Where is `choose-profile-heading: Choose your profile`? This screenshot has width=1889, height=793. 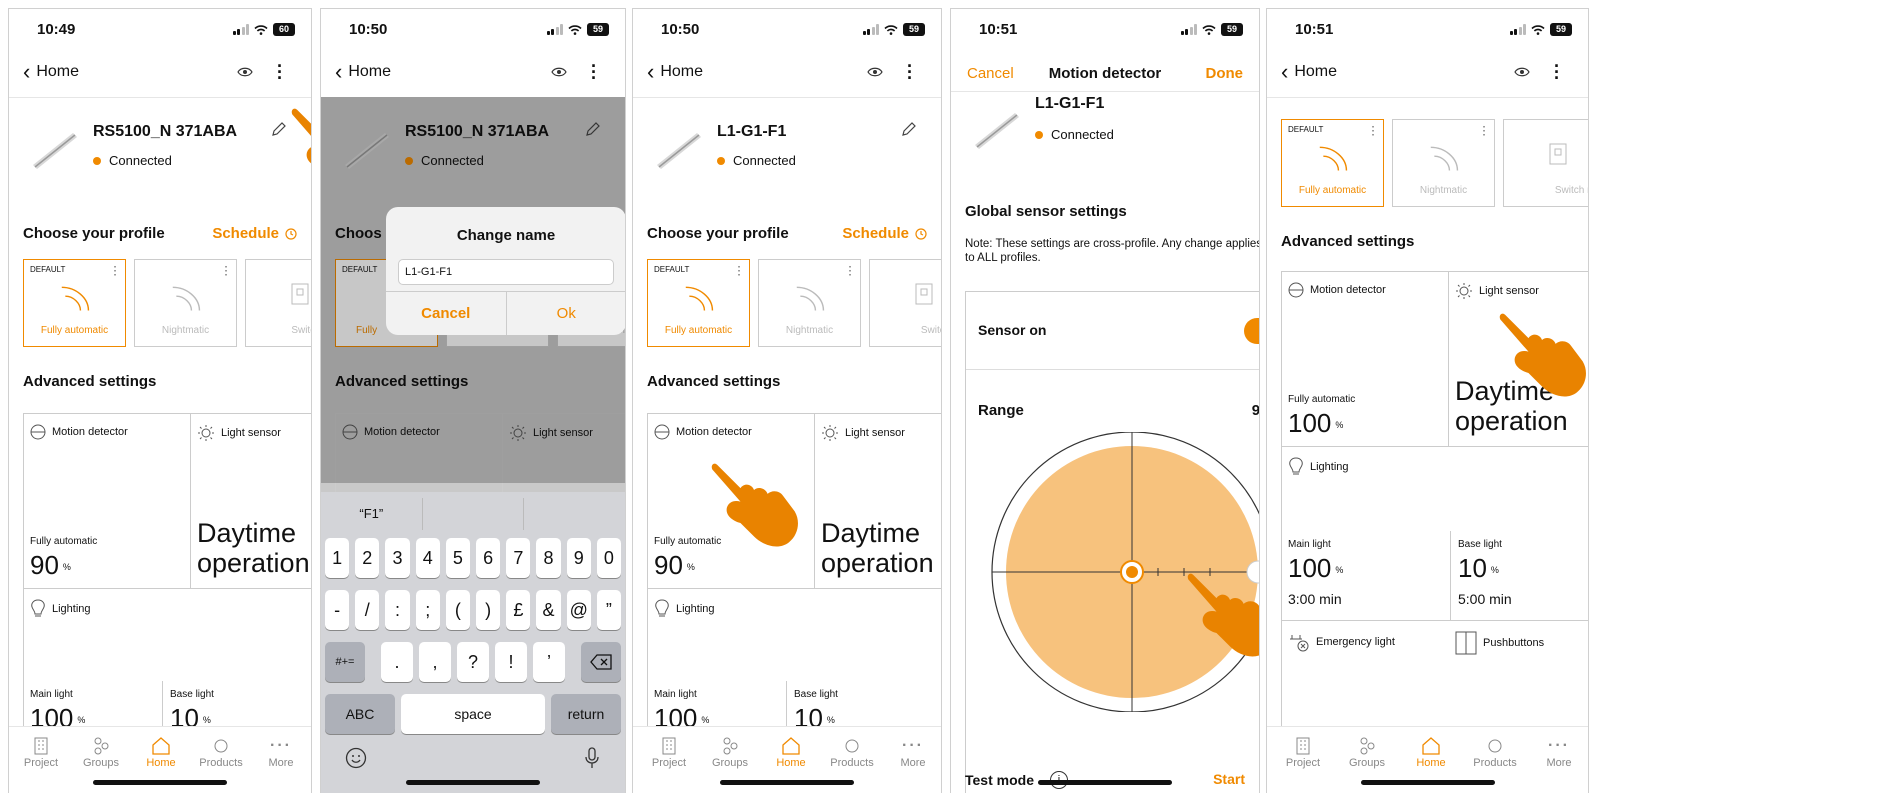
choose-profile-heading: Choose your profile is located at coordinates (94, 233).